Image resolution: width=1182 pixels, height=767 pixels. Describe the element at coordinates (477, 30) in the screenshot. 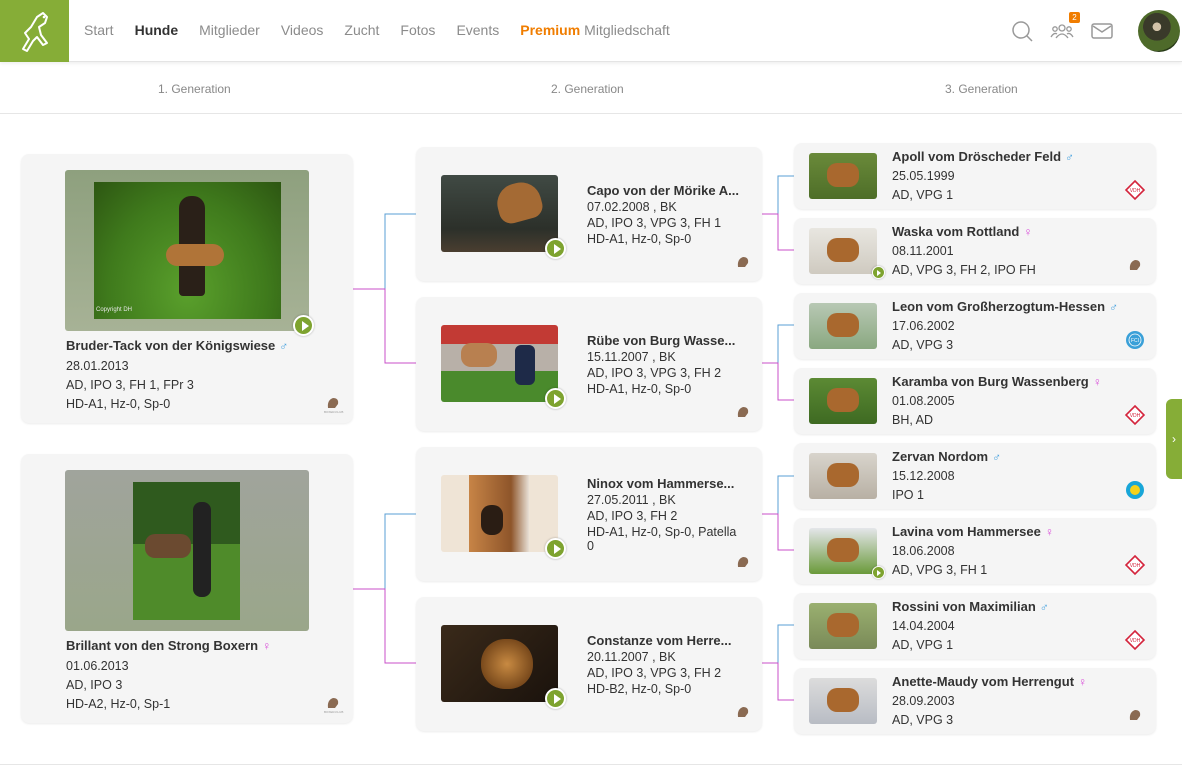

I see `nav-events: Events` at that location.